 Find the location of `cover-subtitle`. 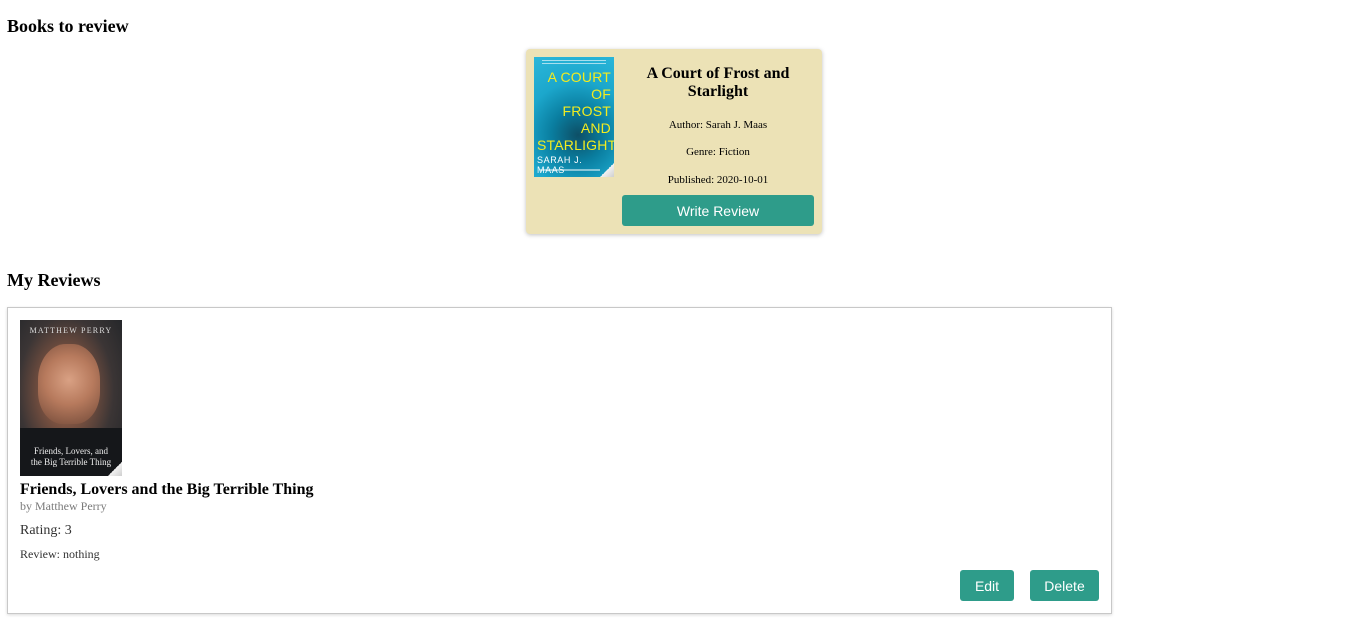

cover-subtitle is located at coordinates (570, 170).